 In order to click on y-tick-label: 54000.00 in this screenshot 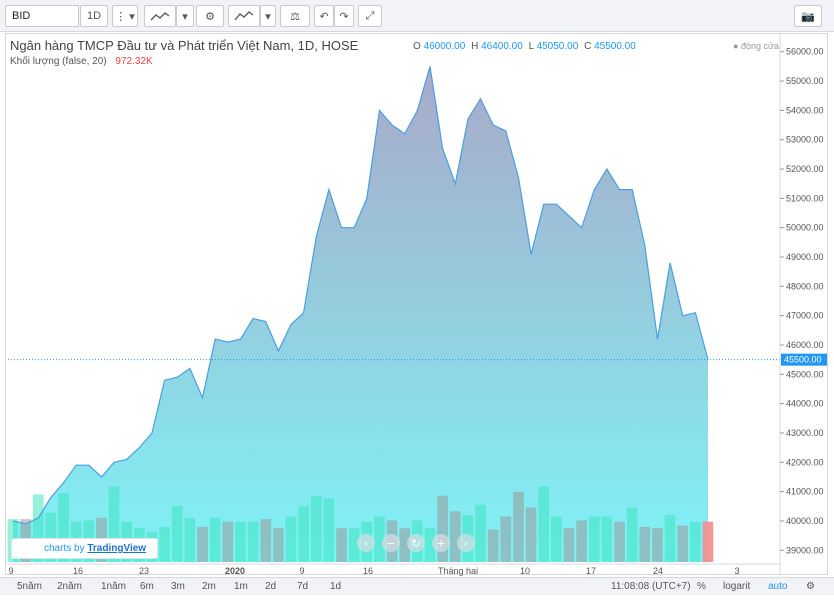, I will do `click(805, 110)`.